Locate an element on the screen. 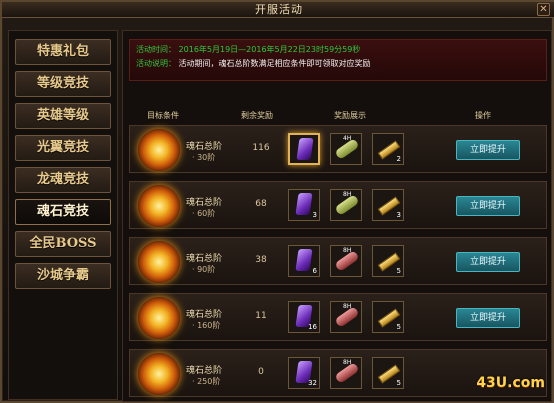 The width and height of the screenshot is (554, 403). remaining-count: 38 is located at coordinates (261, 260).